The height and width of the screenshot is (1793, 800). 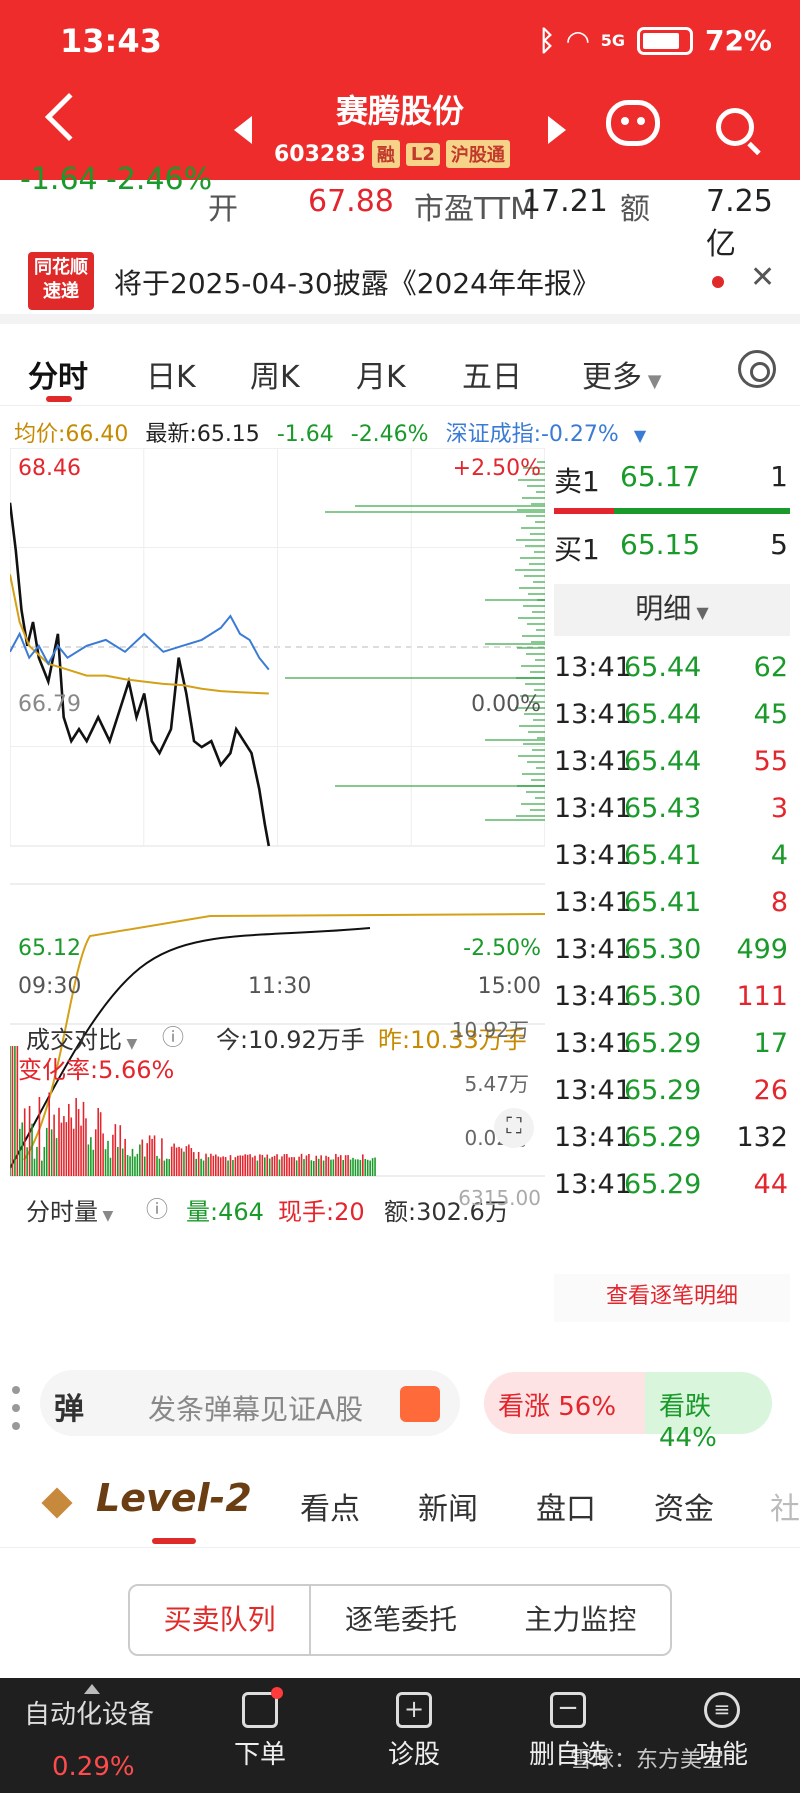 I want to click on detail-row: 13:41 65.41 4, so click(x=672, y=858).